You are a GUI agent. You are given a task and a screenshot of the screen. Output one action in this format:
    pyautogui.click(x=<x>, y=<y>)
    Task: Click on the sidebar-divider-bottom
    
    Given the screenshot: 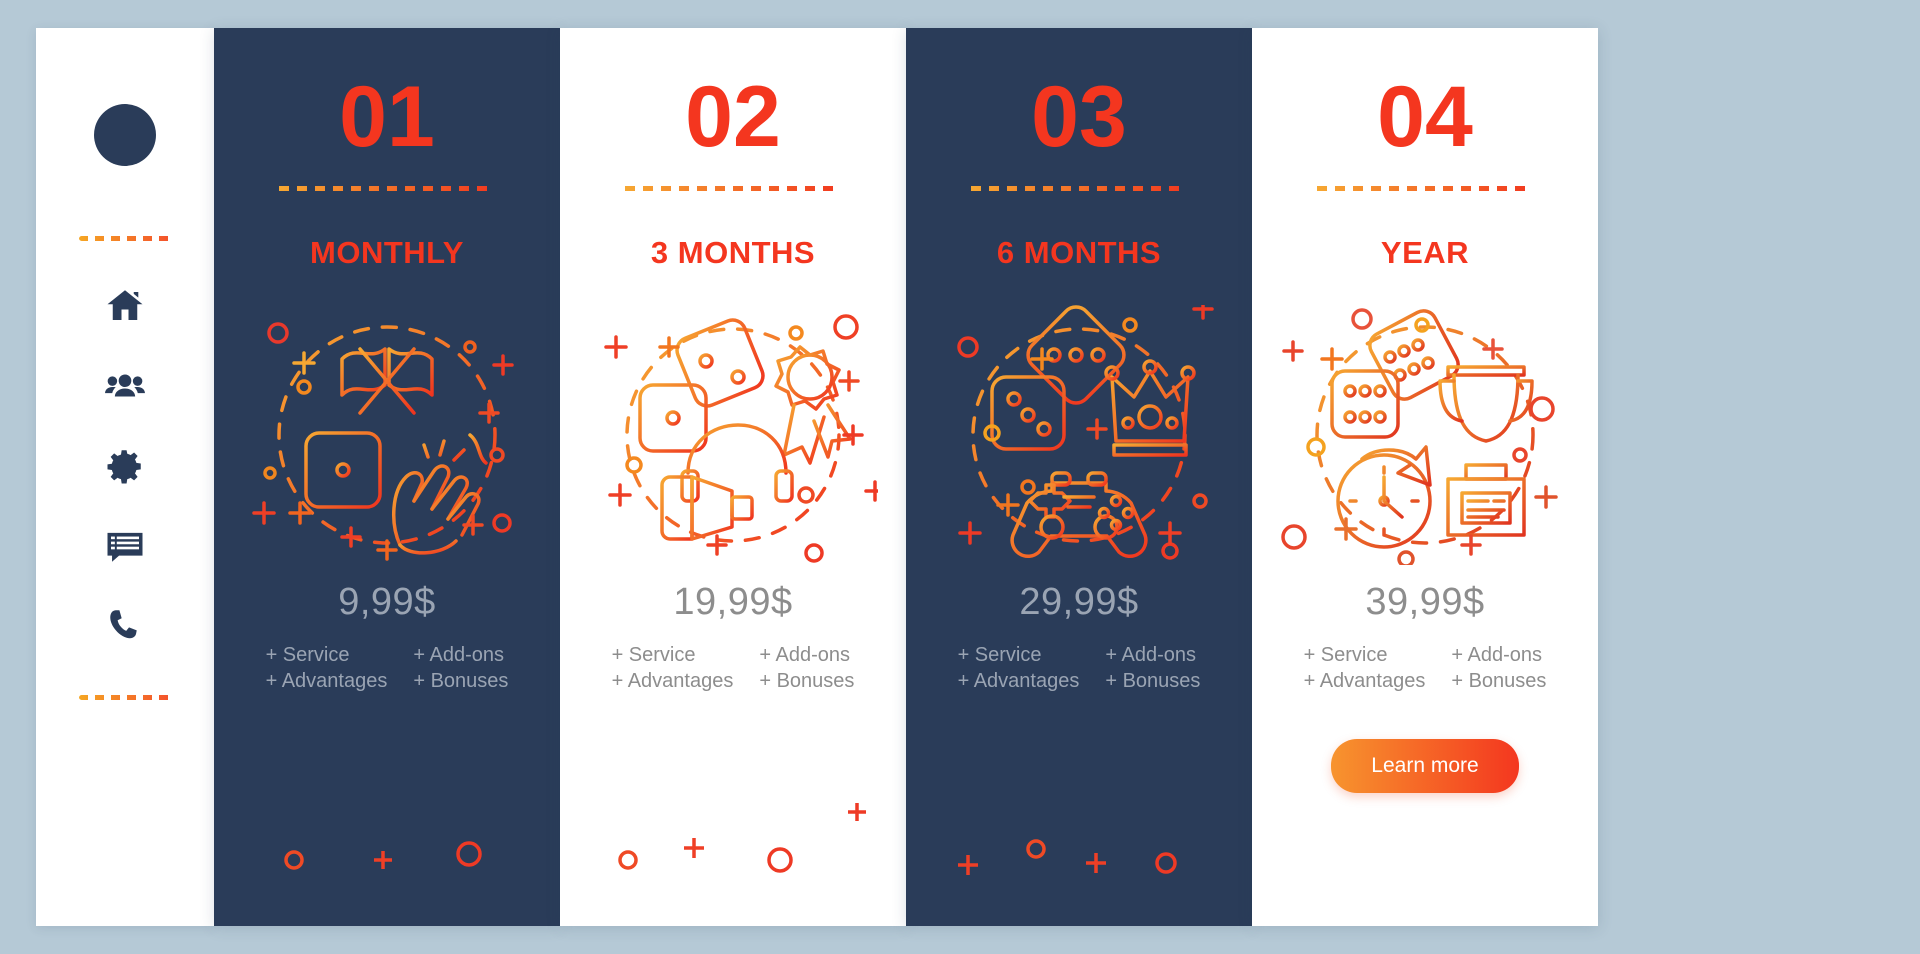 What is the action you would take?
    pyautogui.click(x=125, y=697)
    